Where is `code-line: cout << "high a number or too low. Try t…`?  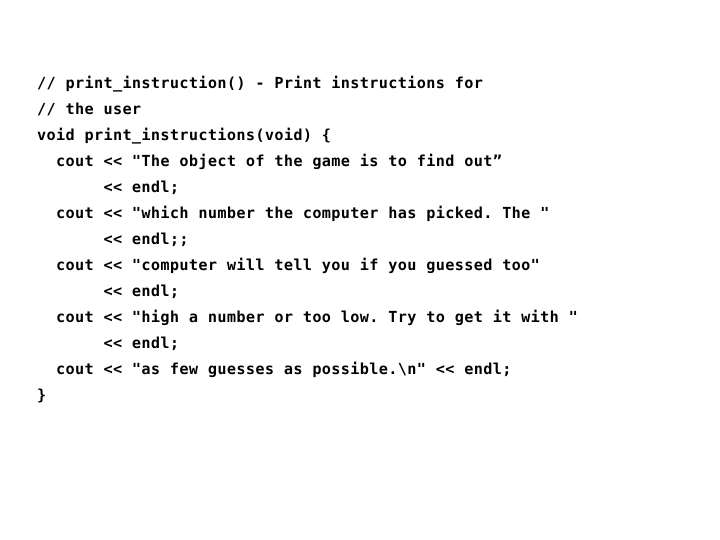 code-line: cout << "high a number or too low. Try t… is located at coordinates (308, 317).